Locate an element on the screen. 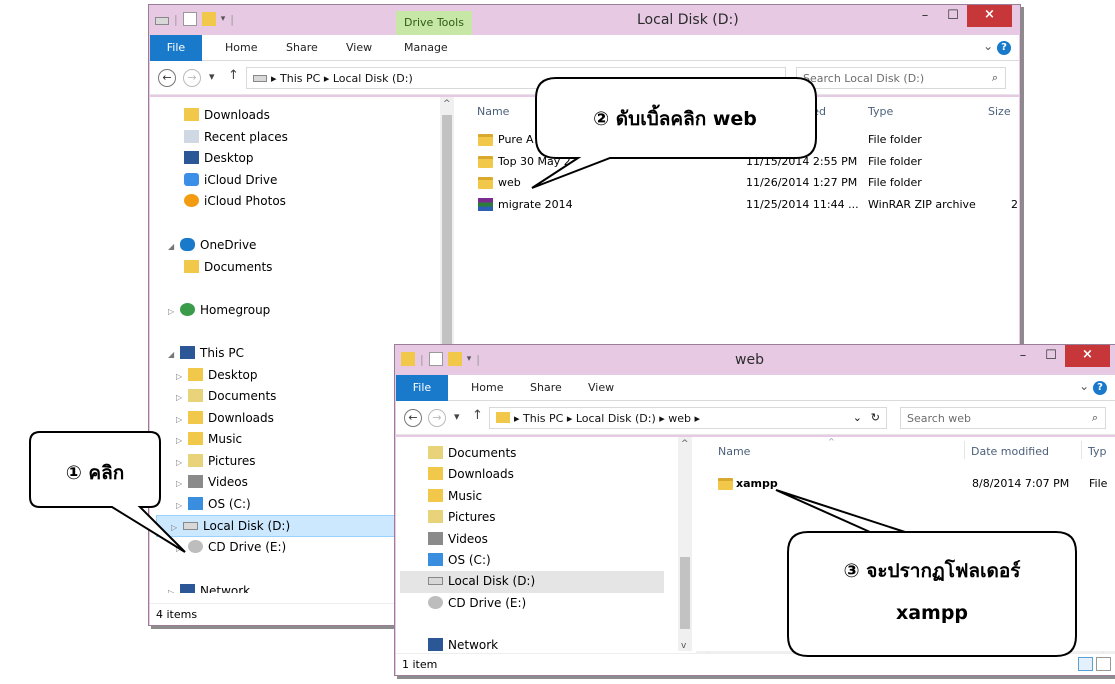 This screenshot has height=684, width=1115. nav-item-pictures: Pictures is located at coordinates (462, 518).